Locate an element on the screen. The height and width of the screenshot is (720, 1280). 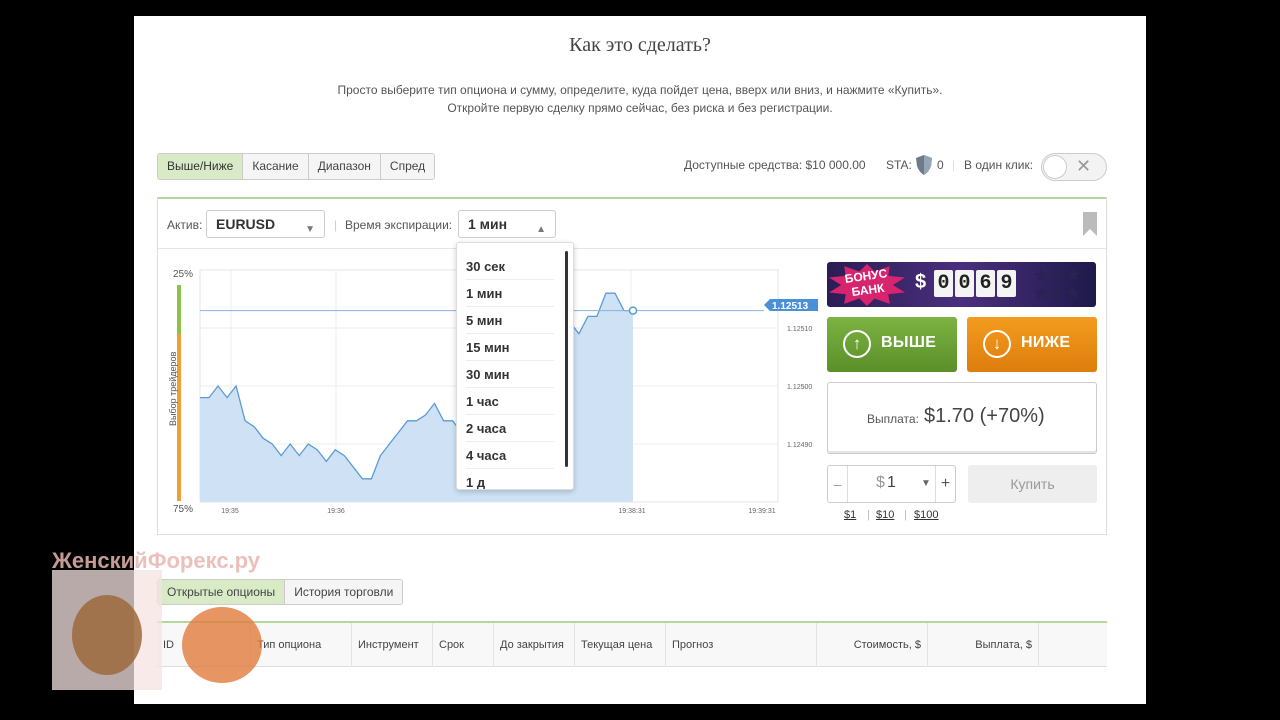
expiry-option: 15 мин is located at coordinates (510, 347).